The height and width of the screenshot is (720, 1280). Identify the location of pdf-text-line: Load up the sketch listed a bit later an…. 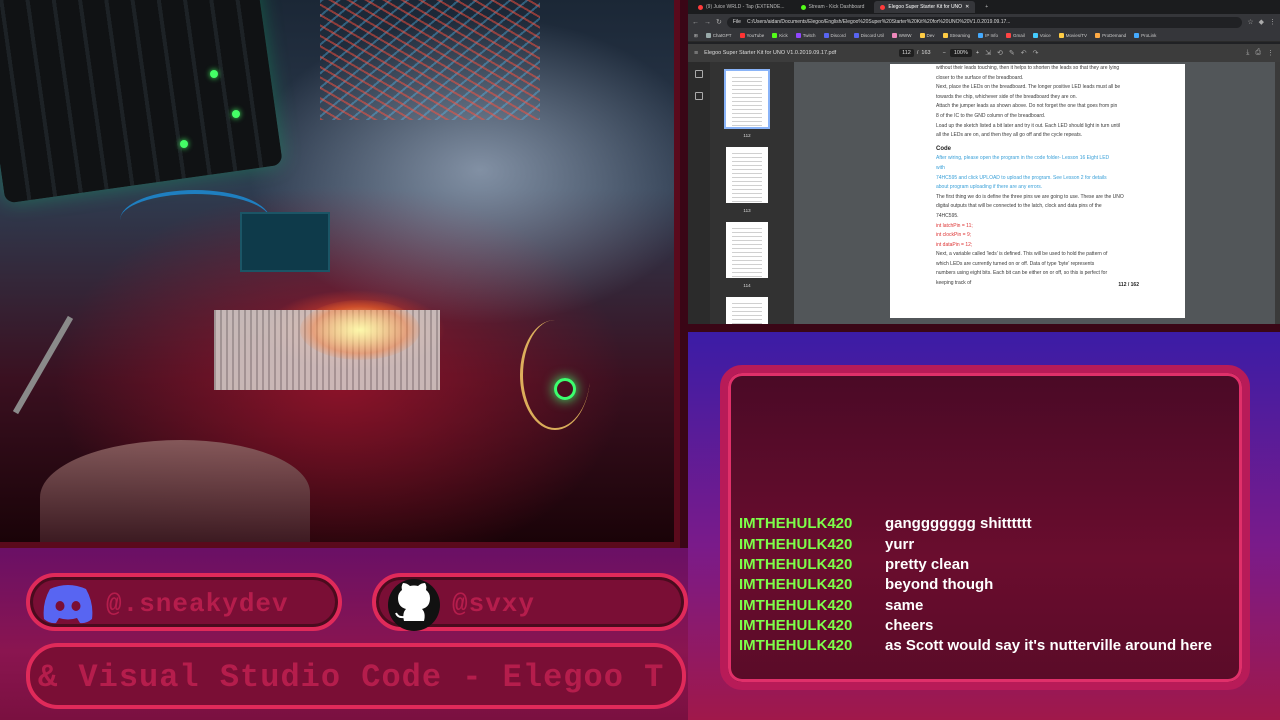
(1028, 125).